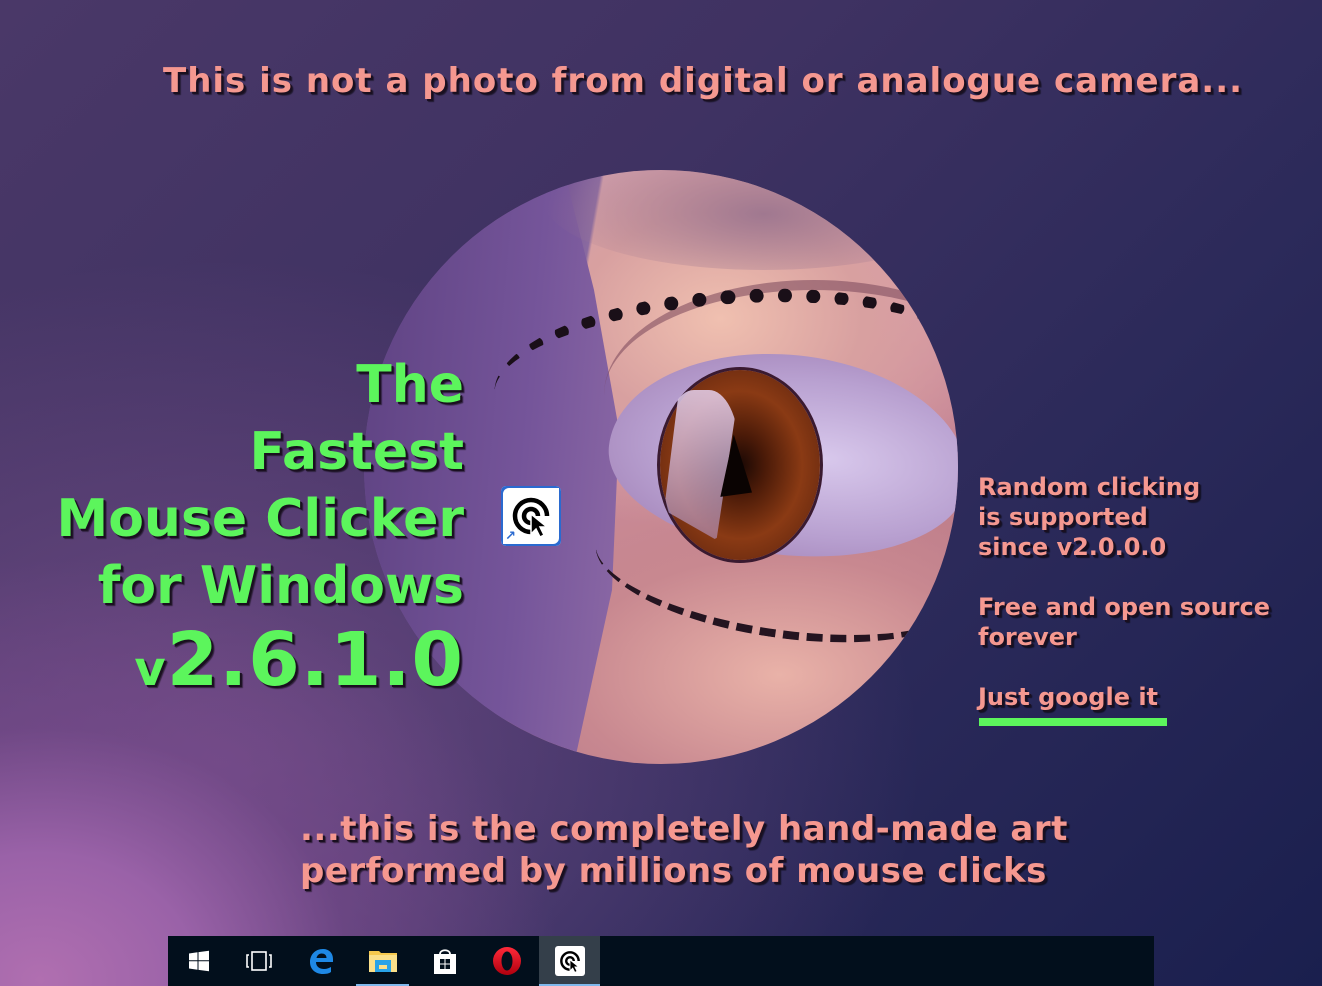 The image size is (1322, 986). I want to click on title-line-2: Fastest, so click(356, 452).